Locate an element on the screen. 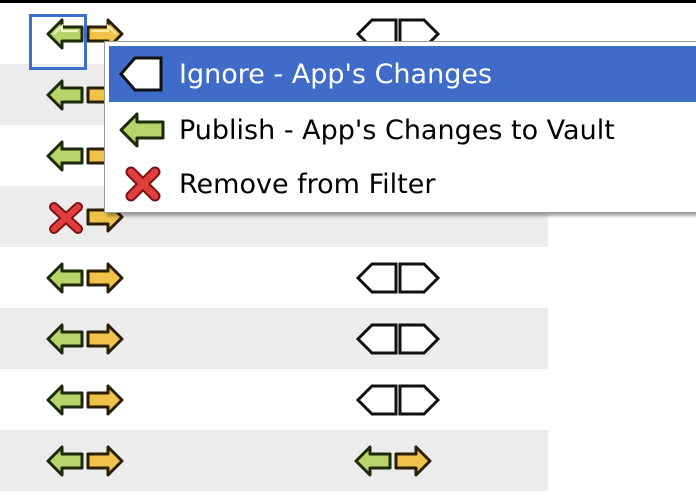  focused-cell-outline is located at coordinates (58, 42).